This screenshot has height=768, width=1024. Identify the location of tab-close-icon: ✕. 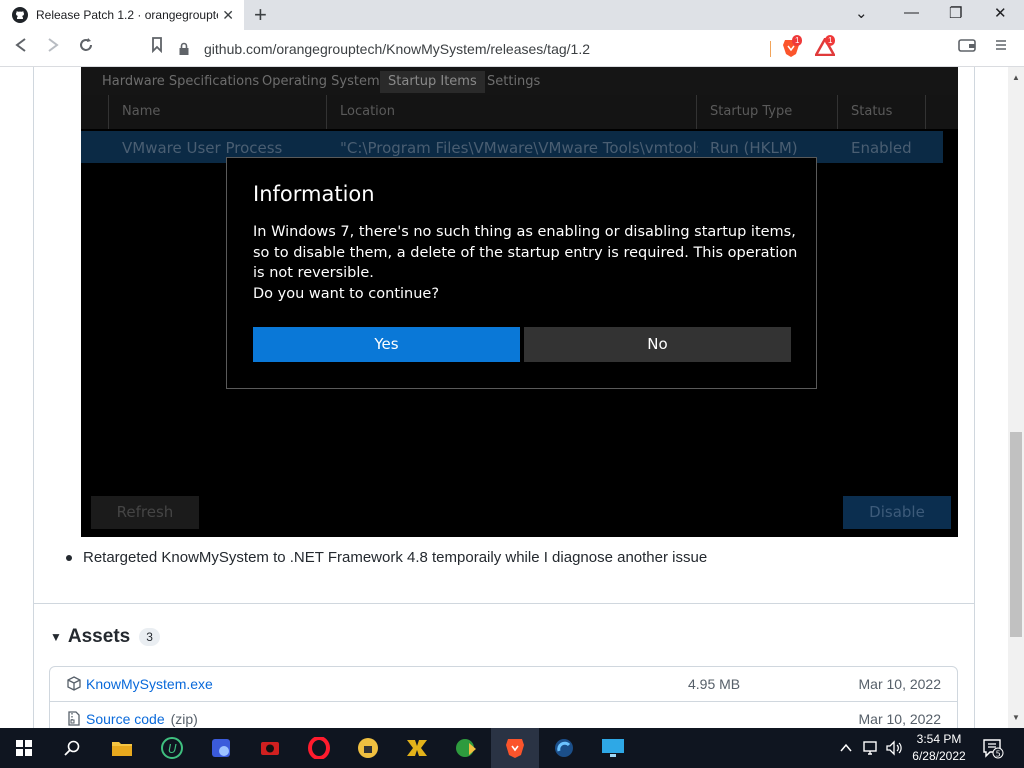
(228, 15).